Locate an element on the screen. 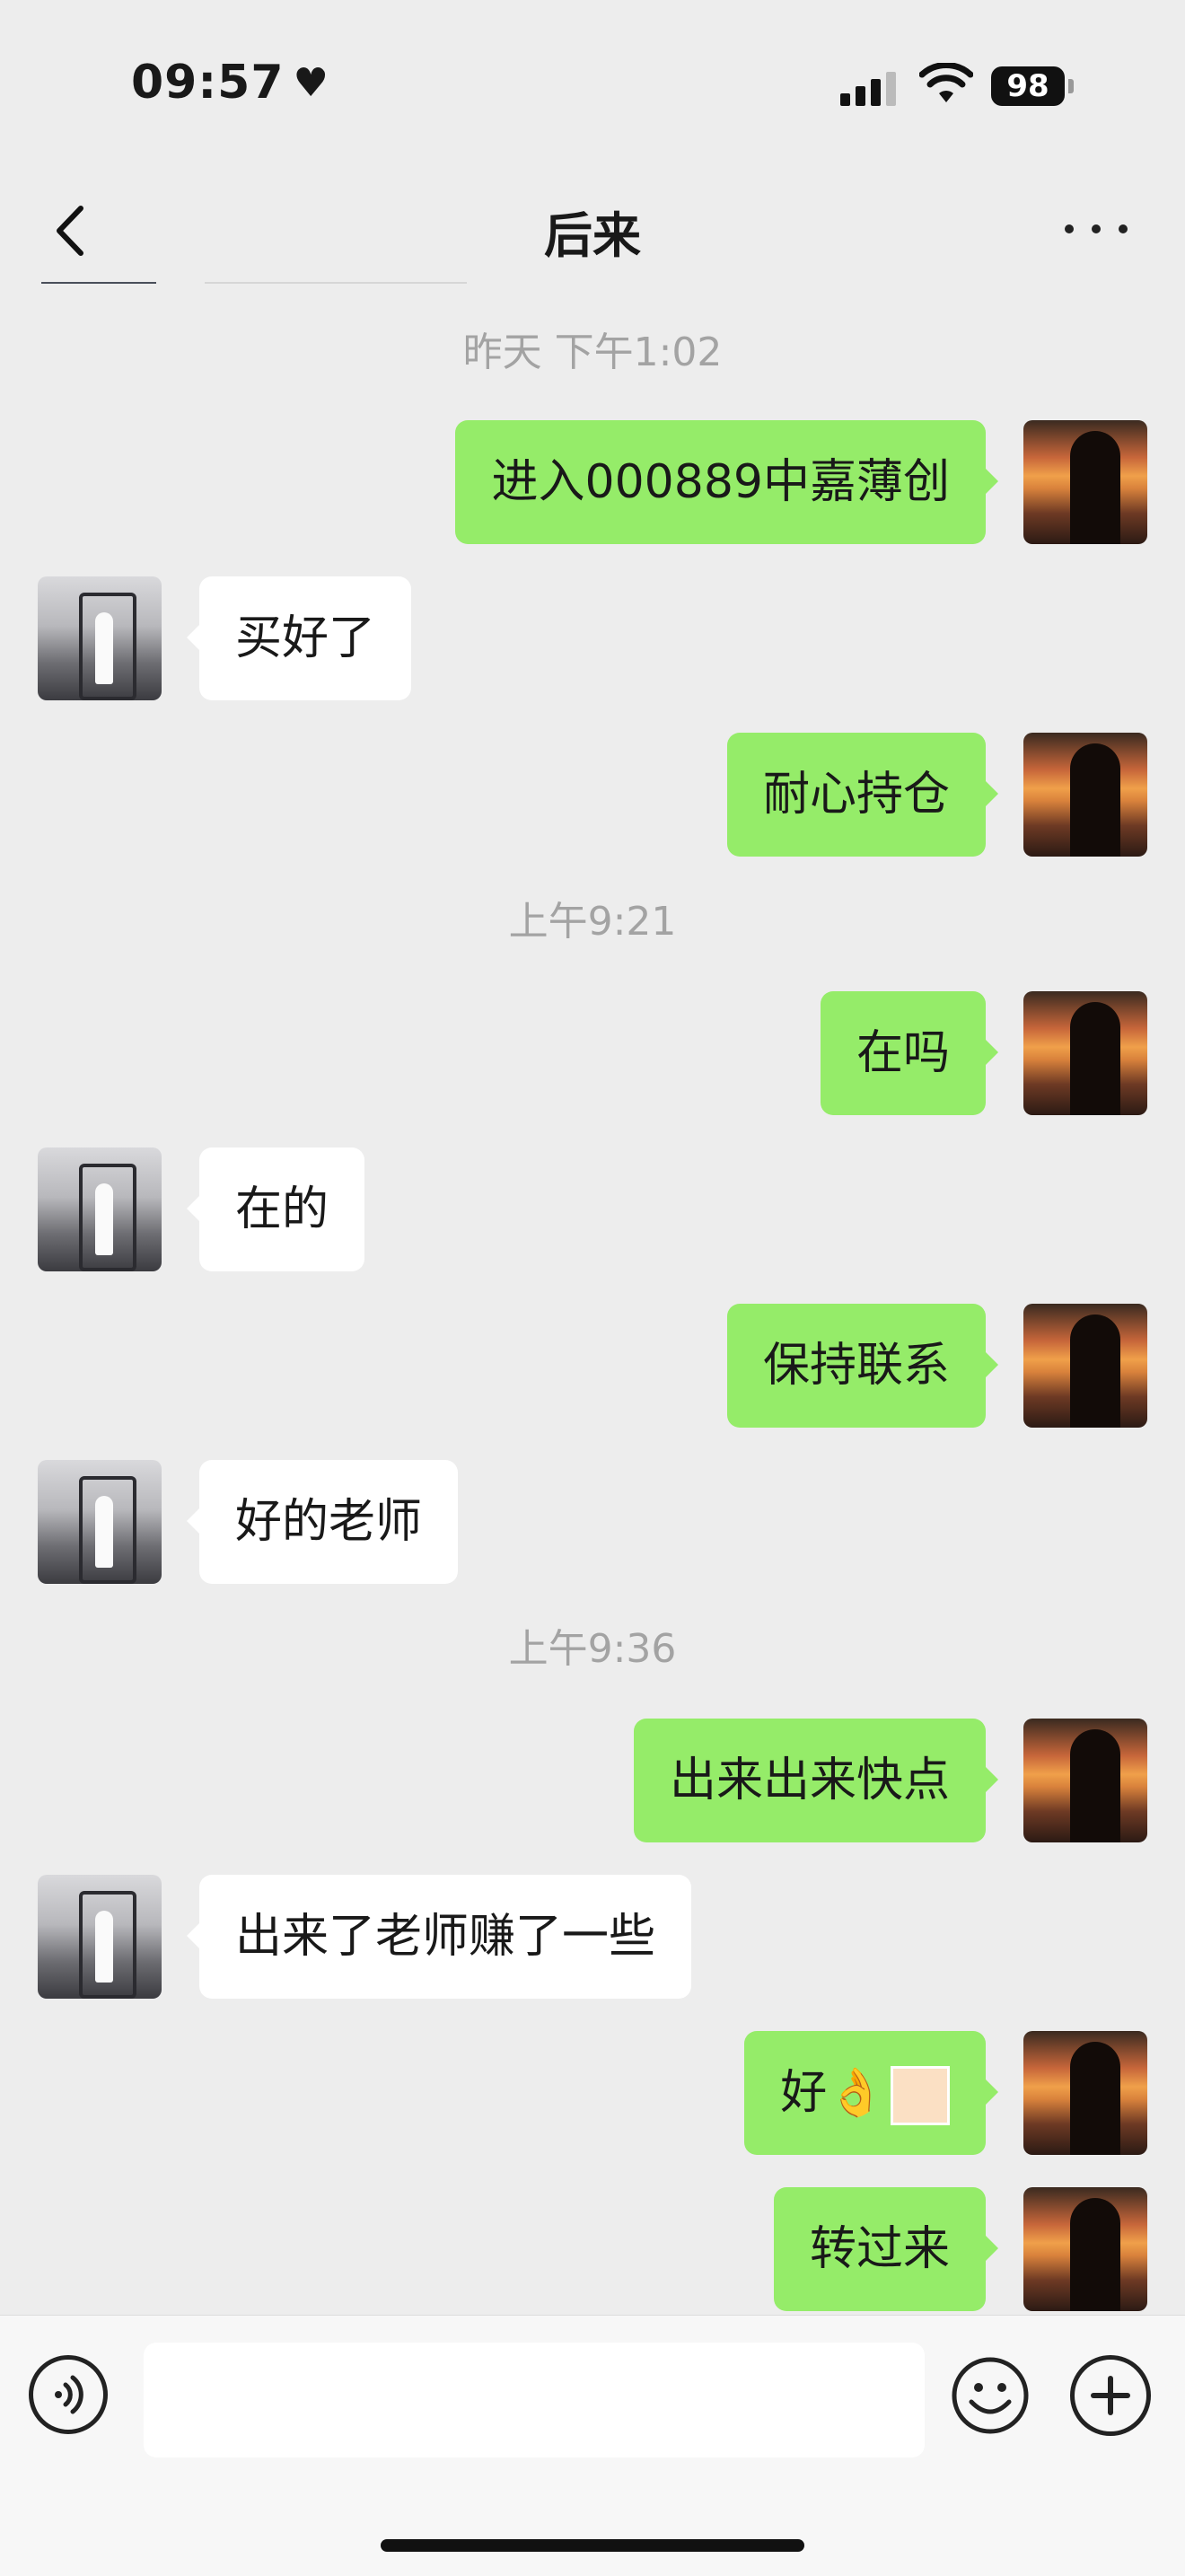  received-message-bubble: 在的 is located at coordinates (275, 1209).